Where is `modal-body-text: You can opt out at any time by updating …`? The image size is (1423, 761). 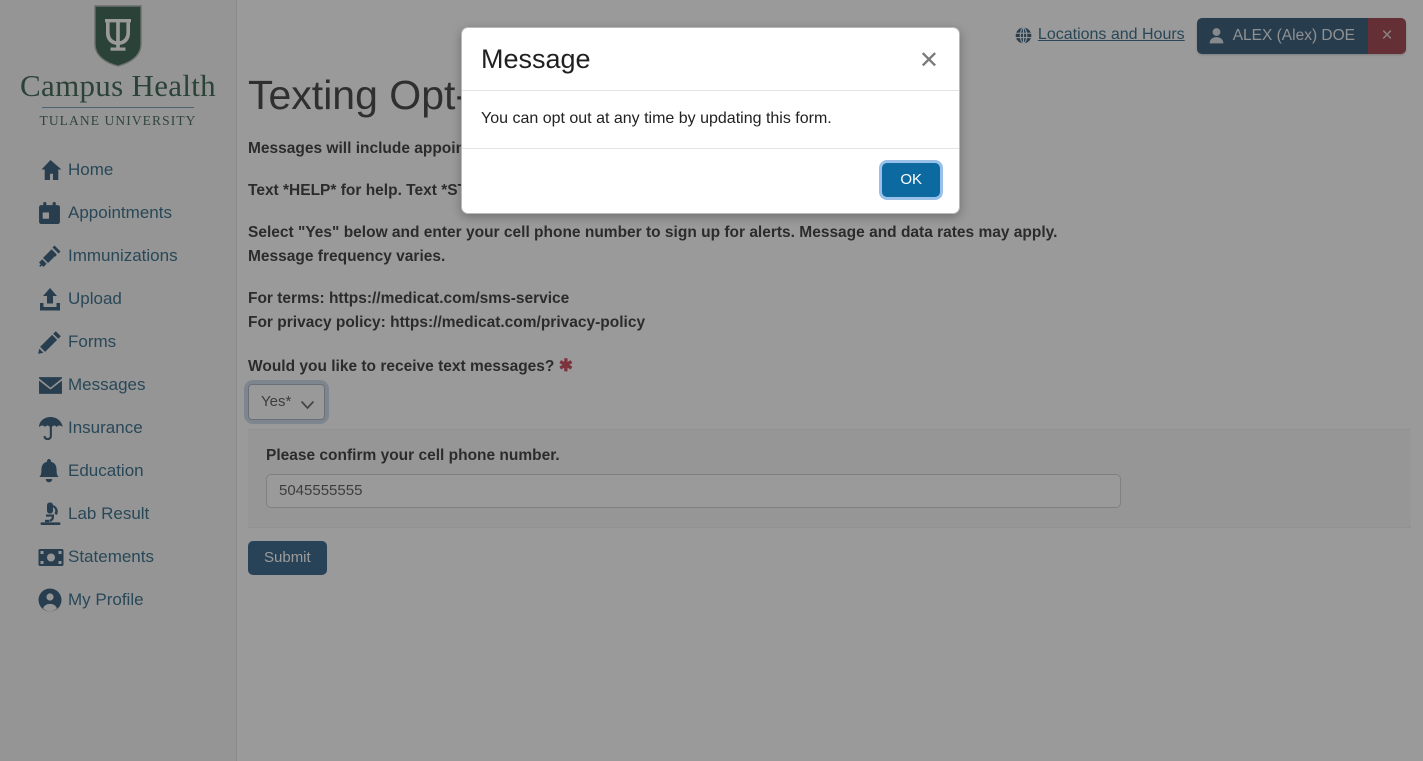
modal-body-text: You can opt out at any time by updating … is located at coordinates (710, 120).